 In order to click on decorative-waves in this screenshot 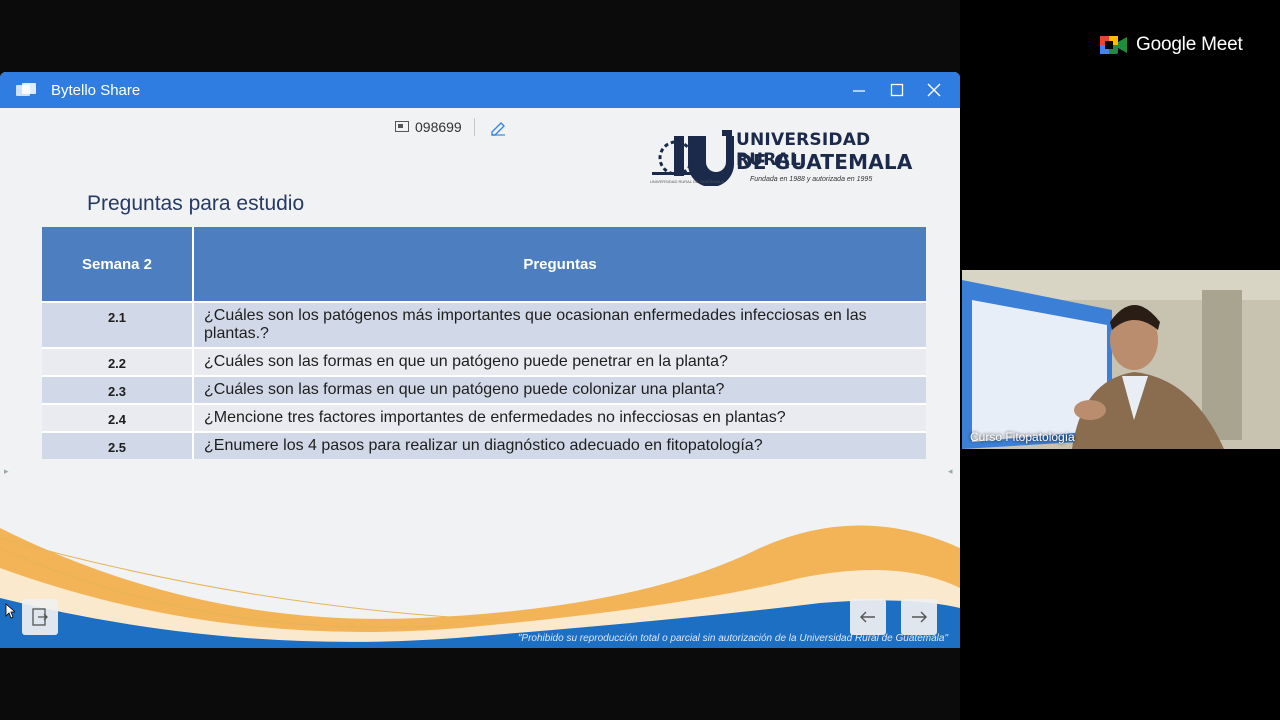, I will do `click(480, 586)`.